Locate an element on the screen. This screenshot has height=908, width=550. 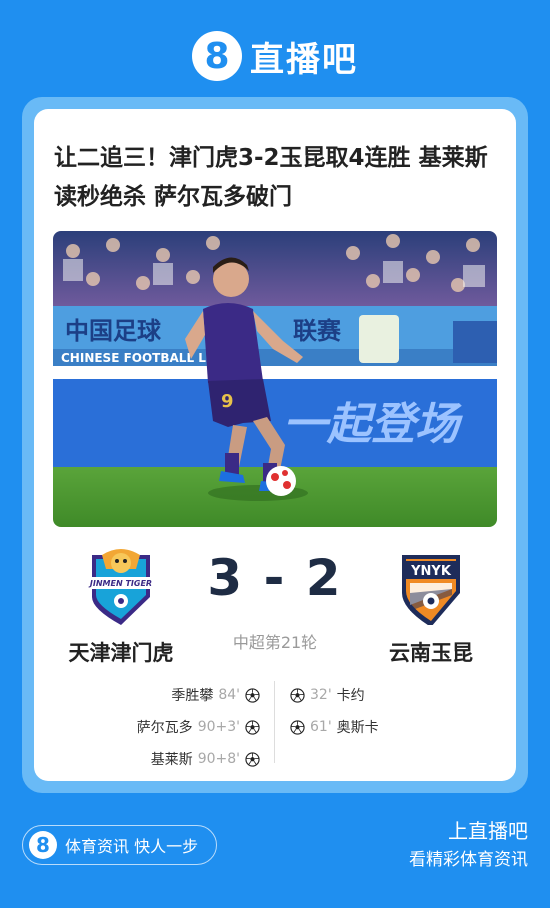
scorer-name: 卡约 is located at coordinates (350, 696).